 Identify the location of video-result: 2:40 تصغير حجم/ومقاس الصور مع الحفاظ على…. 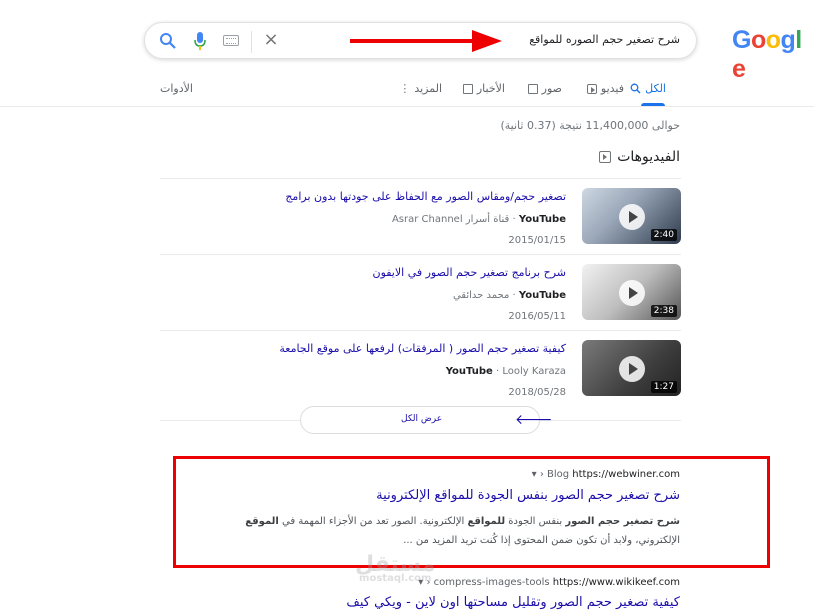
(420, 218).